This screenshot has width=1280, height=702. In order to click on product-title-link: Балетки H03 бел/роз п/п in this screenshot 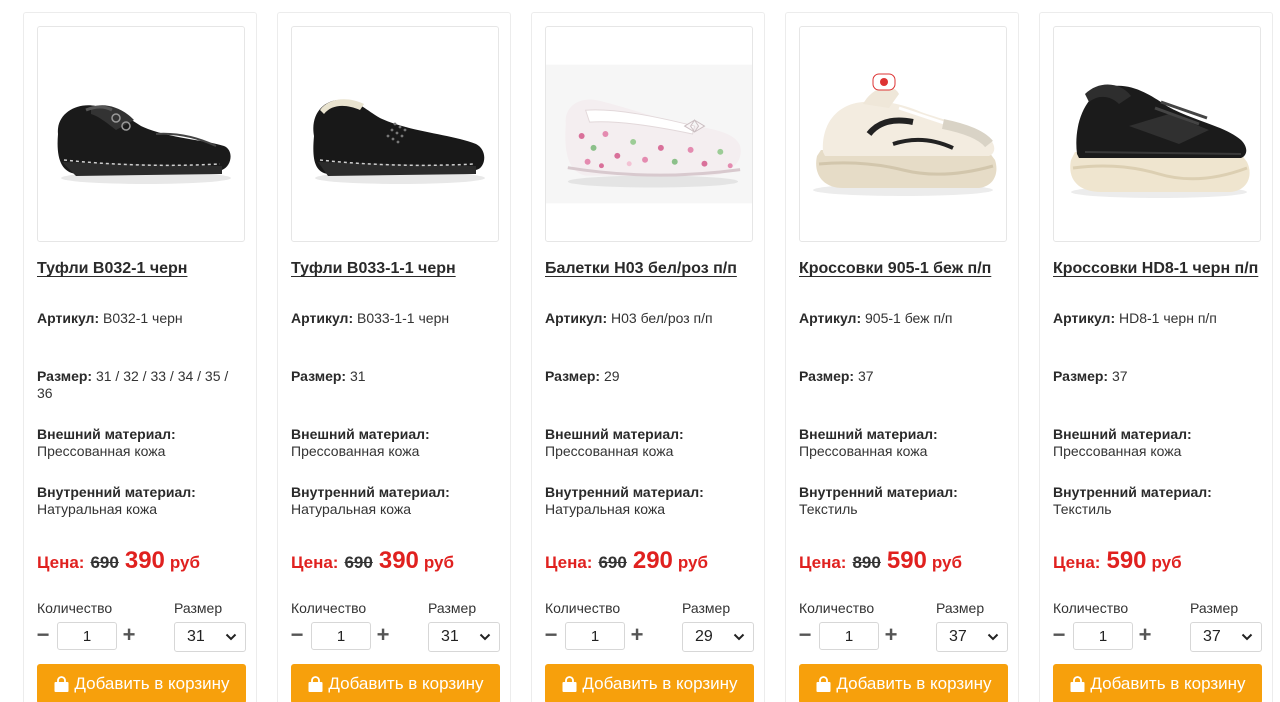, I will do `click(651, 269)`.